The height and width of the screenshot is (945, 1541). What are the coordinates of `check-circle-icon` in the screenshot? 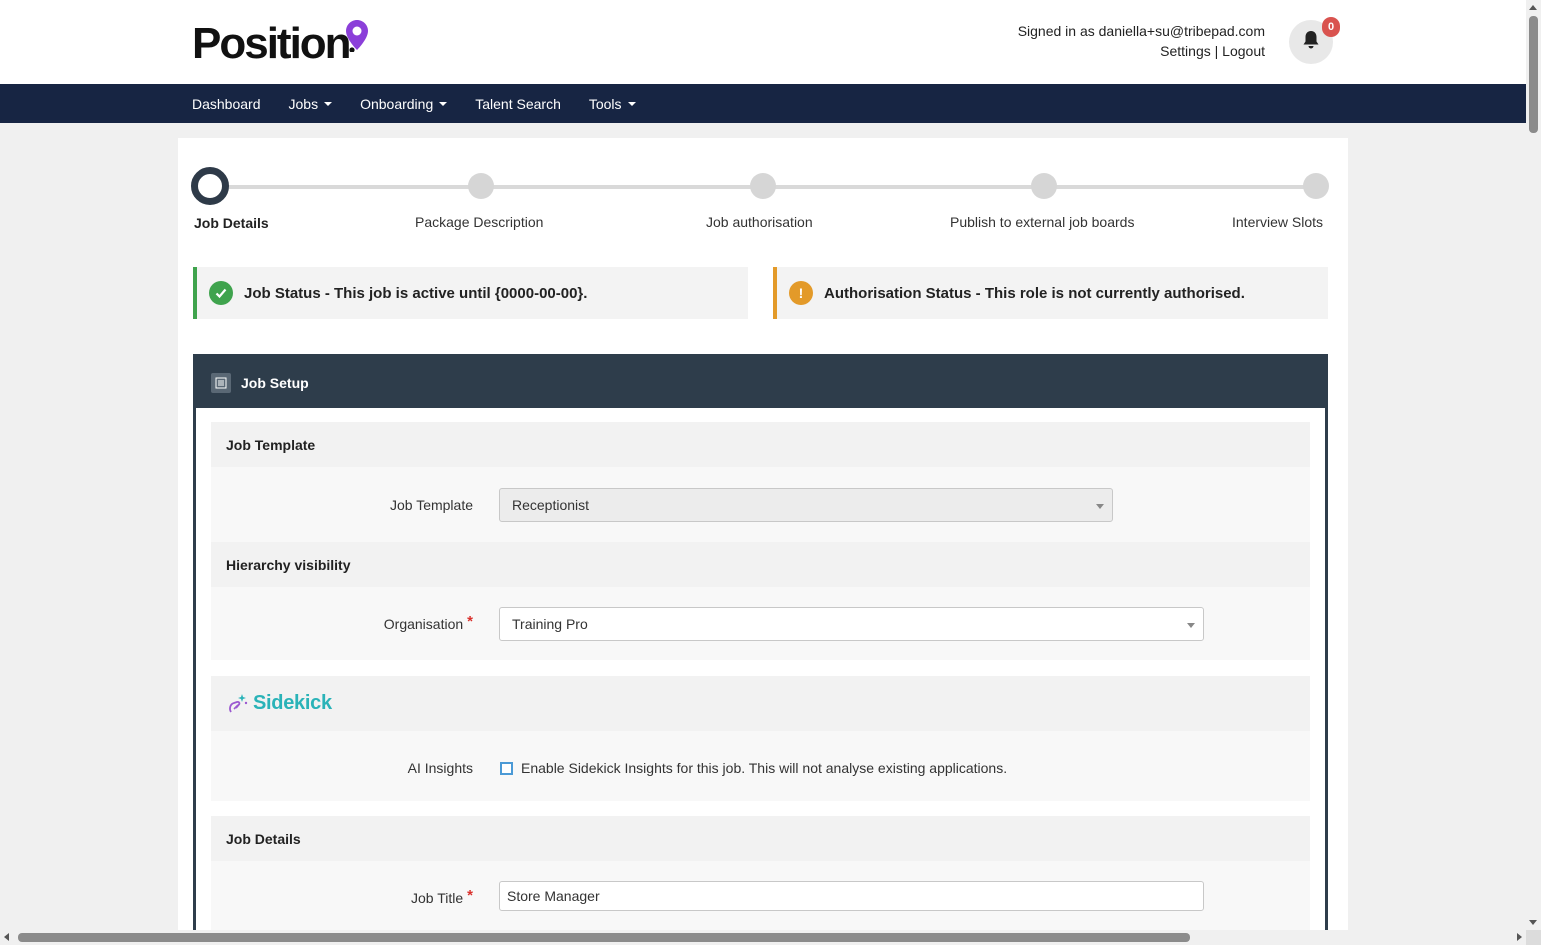 It's located at (221, 293).